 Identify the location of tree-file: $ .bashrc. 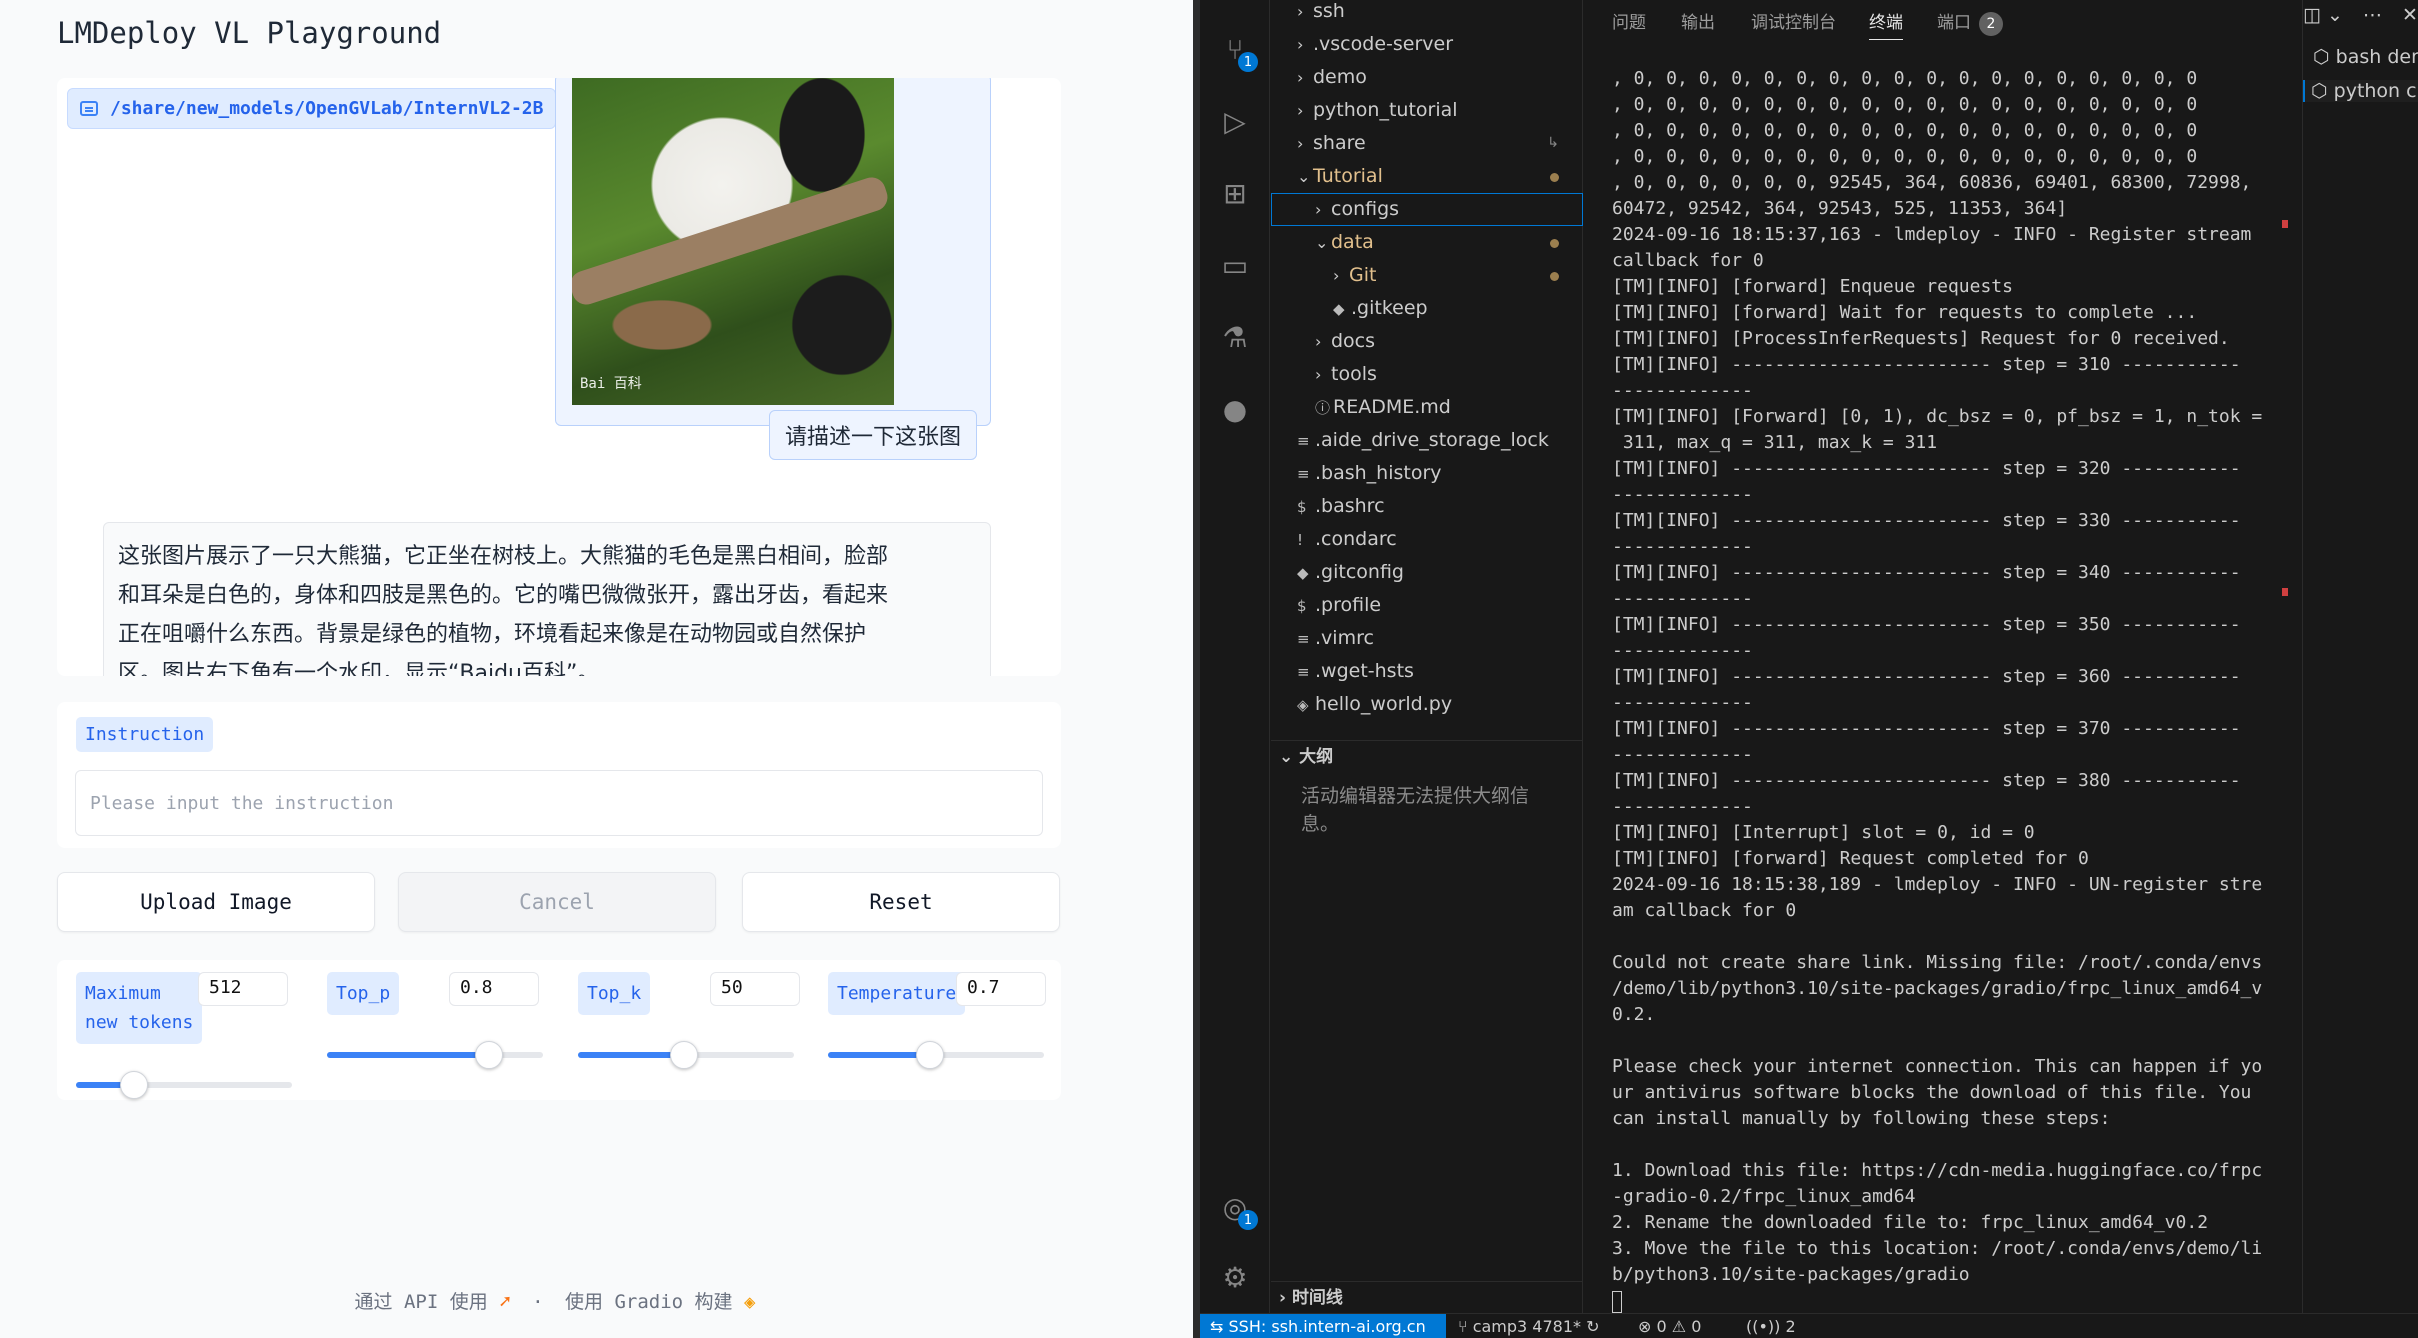
(1427, 506).